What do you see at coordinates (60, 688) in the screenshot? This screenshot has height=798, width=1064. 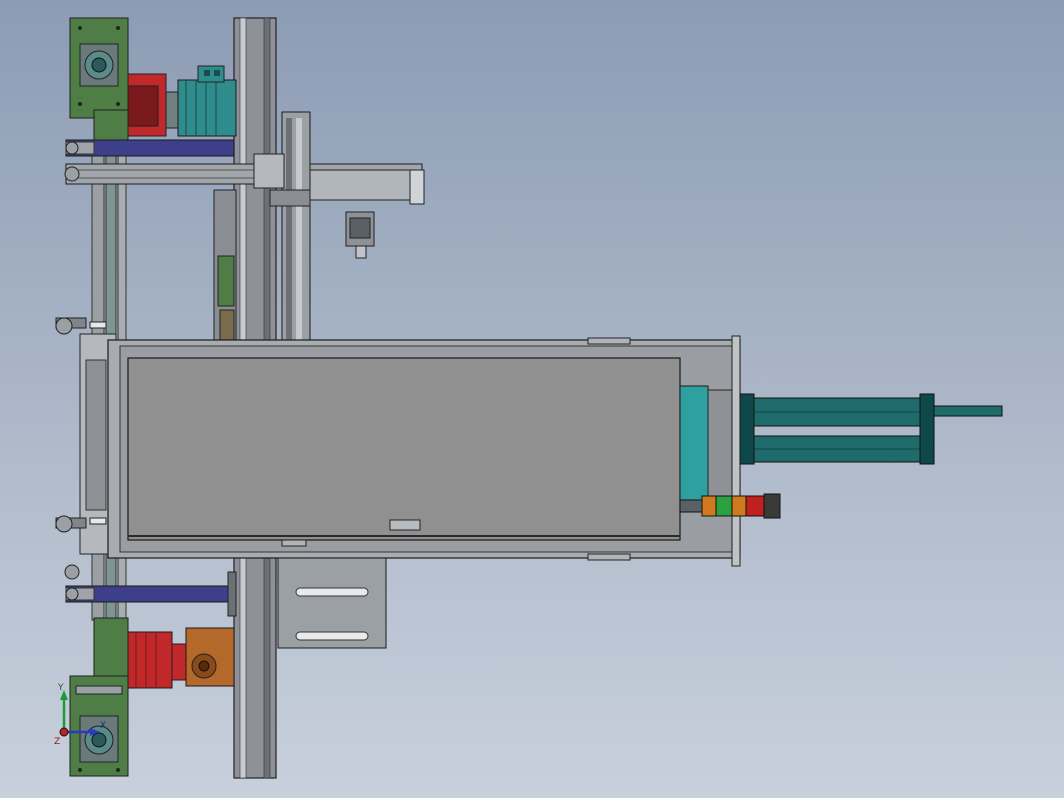 I see `triad-y-label: Y` at bounding box center [60, 688].